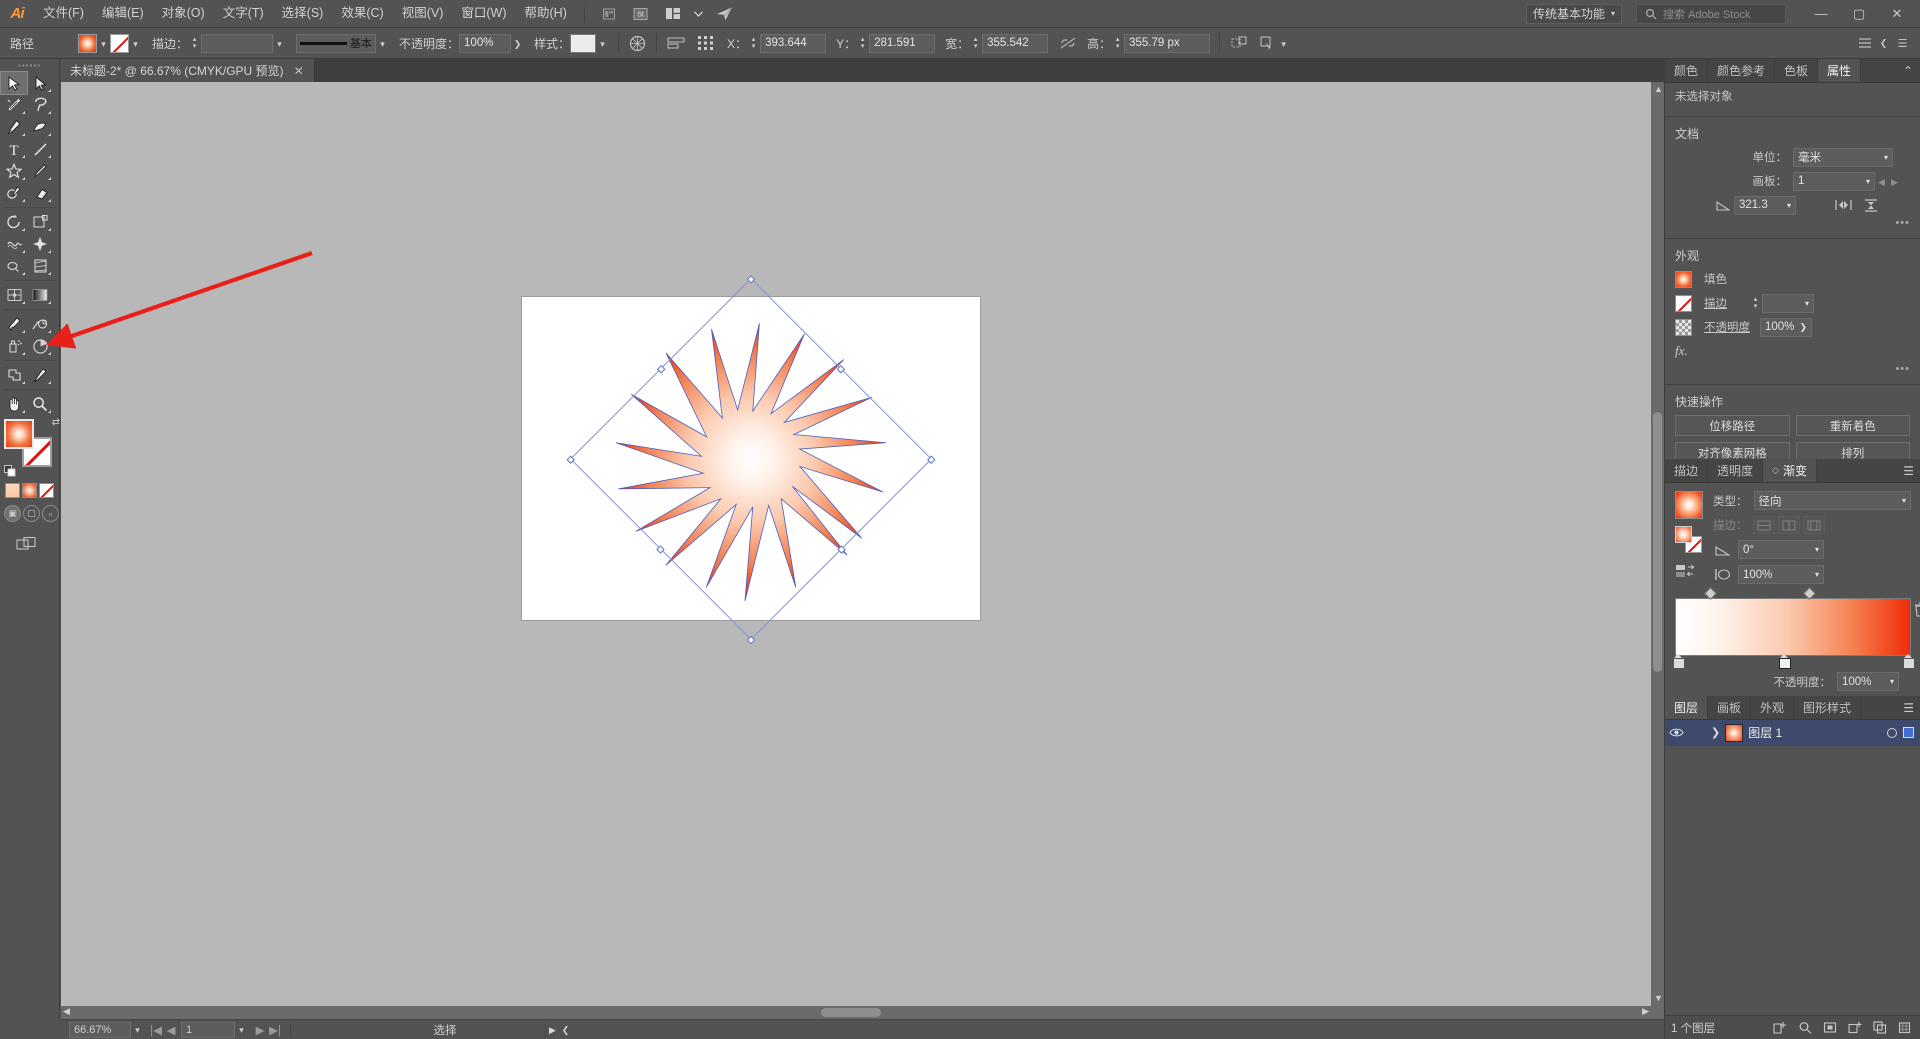 The image size is (1920, 1039). What do you see at coordinates (1883, 43) in the screenshot?
I see `control-bar-chevron-icon: ❮` at bounding box center [1883, 43].